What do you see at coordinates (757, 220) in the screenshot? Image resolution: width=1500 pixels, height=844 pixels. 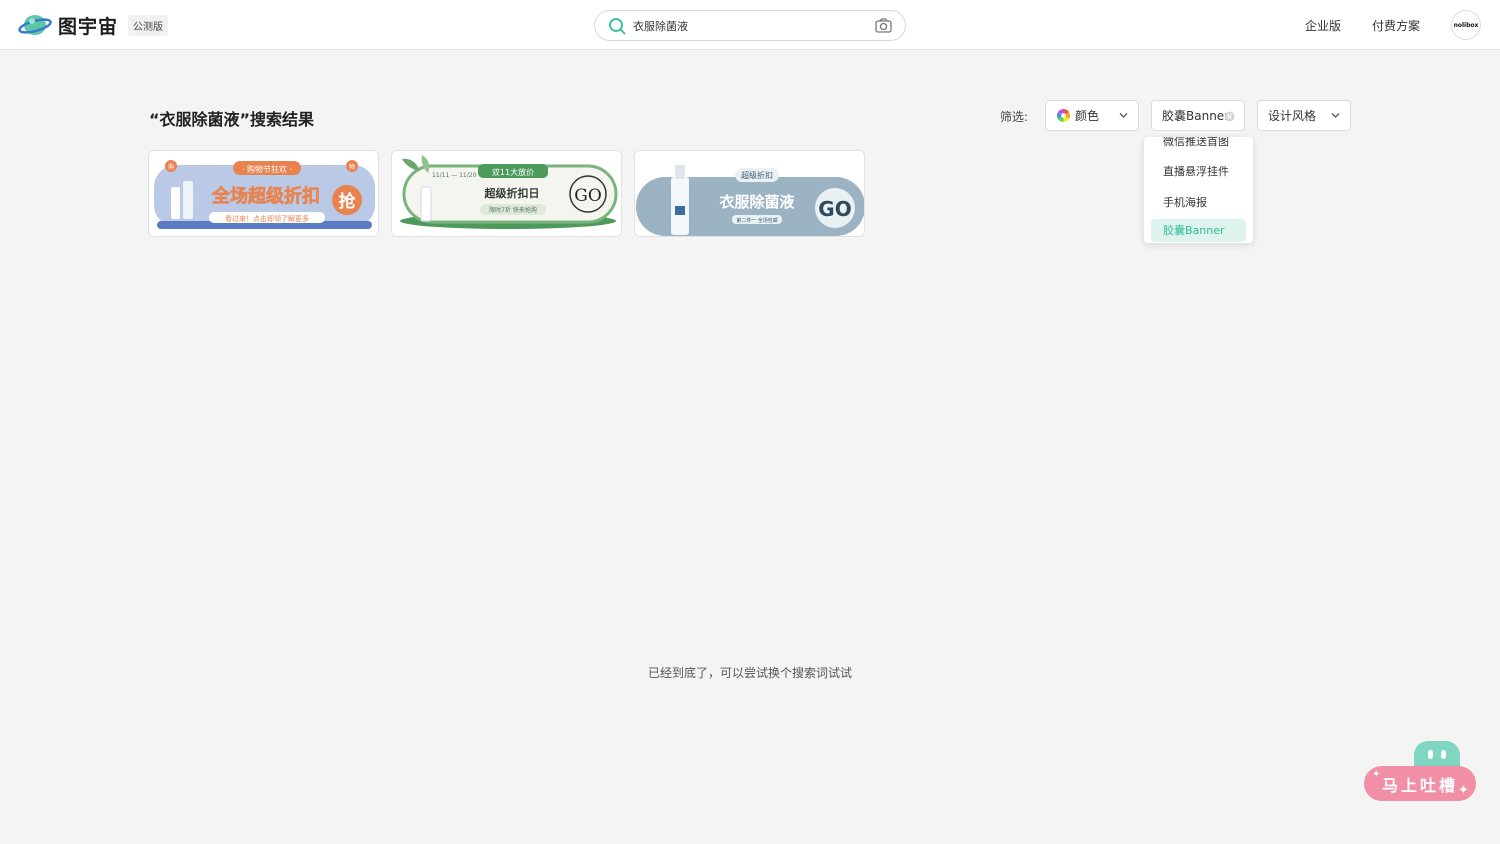 I see `card3-subline: 第二件一 全场包邮` at bounding box center [757, 220].